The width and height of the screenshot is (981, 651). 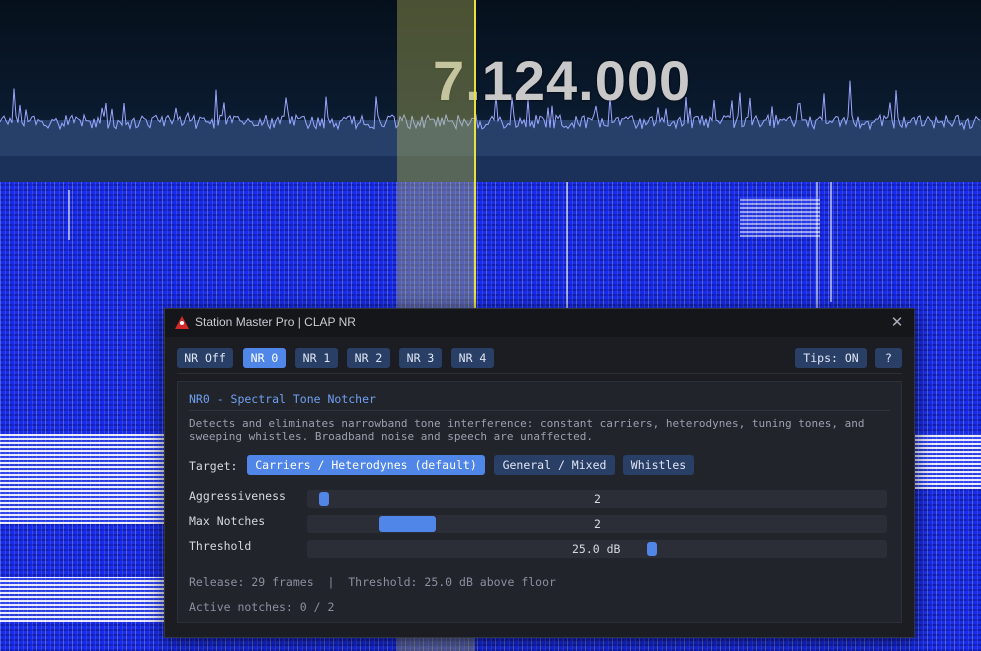 What do you see at coordinates (888, 358) in the screenshot?
I see `help-button: ?` at bounding box center [888, 358].